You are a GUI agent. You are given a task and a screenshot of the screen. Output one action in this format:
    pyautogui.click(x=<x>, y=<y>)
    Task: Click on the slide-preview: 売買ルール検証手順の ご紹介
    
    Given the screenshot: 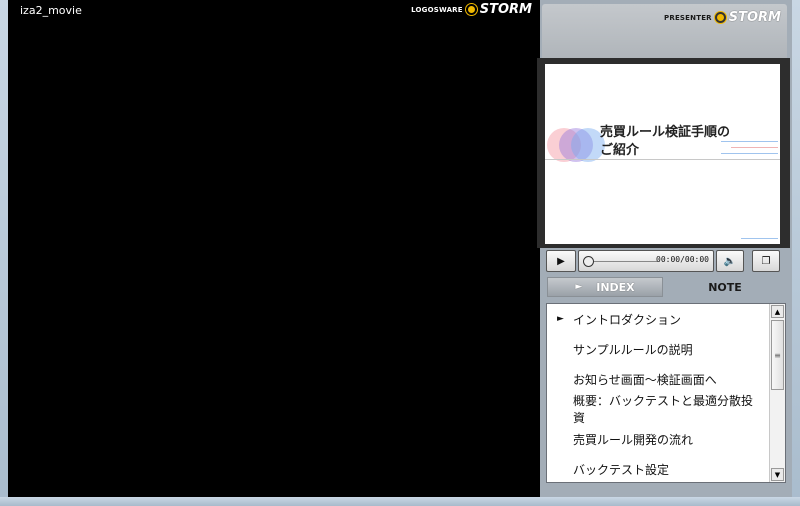 What is the action you would take?
    pyautogui.click(x=662, y=154)
    